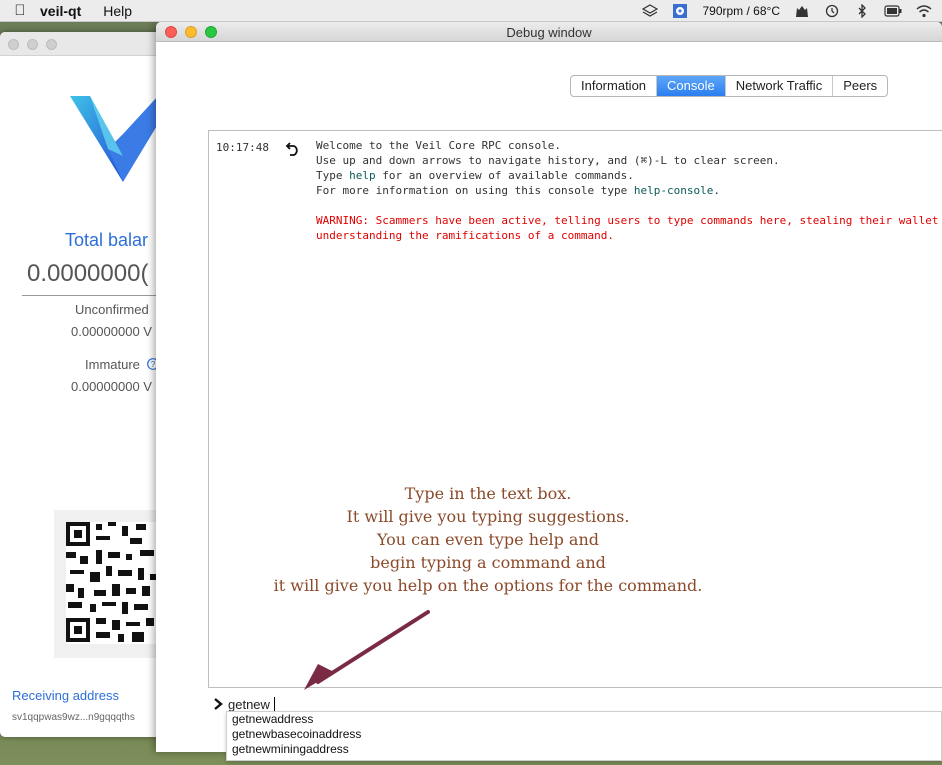  Describe the element at coordinates (802, 11) in the screenshot. I see `cat-icon` at that location.